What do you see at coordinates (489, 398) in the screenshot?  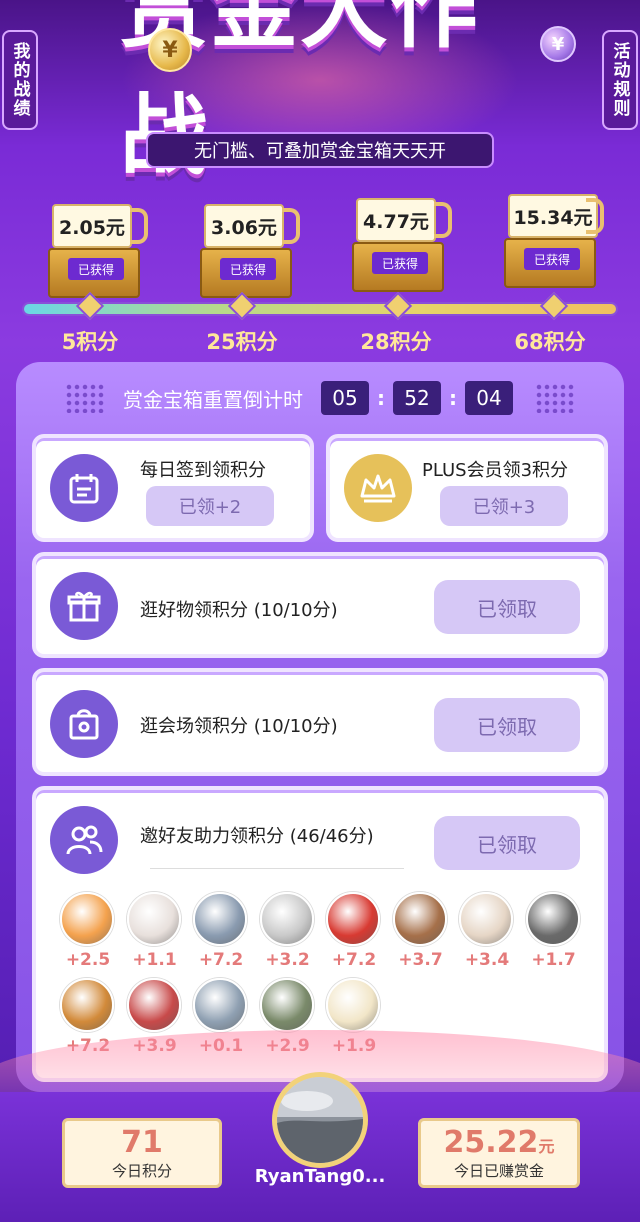 I see `countdown-seconds: 04` at bounding box center [489, 398].